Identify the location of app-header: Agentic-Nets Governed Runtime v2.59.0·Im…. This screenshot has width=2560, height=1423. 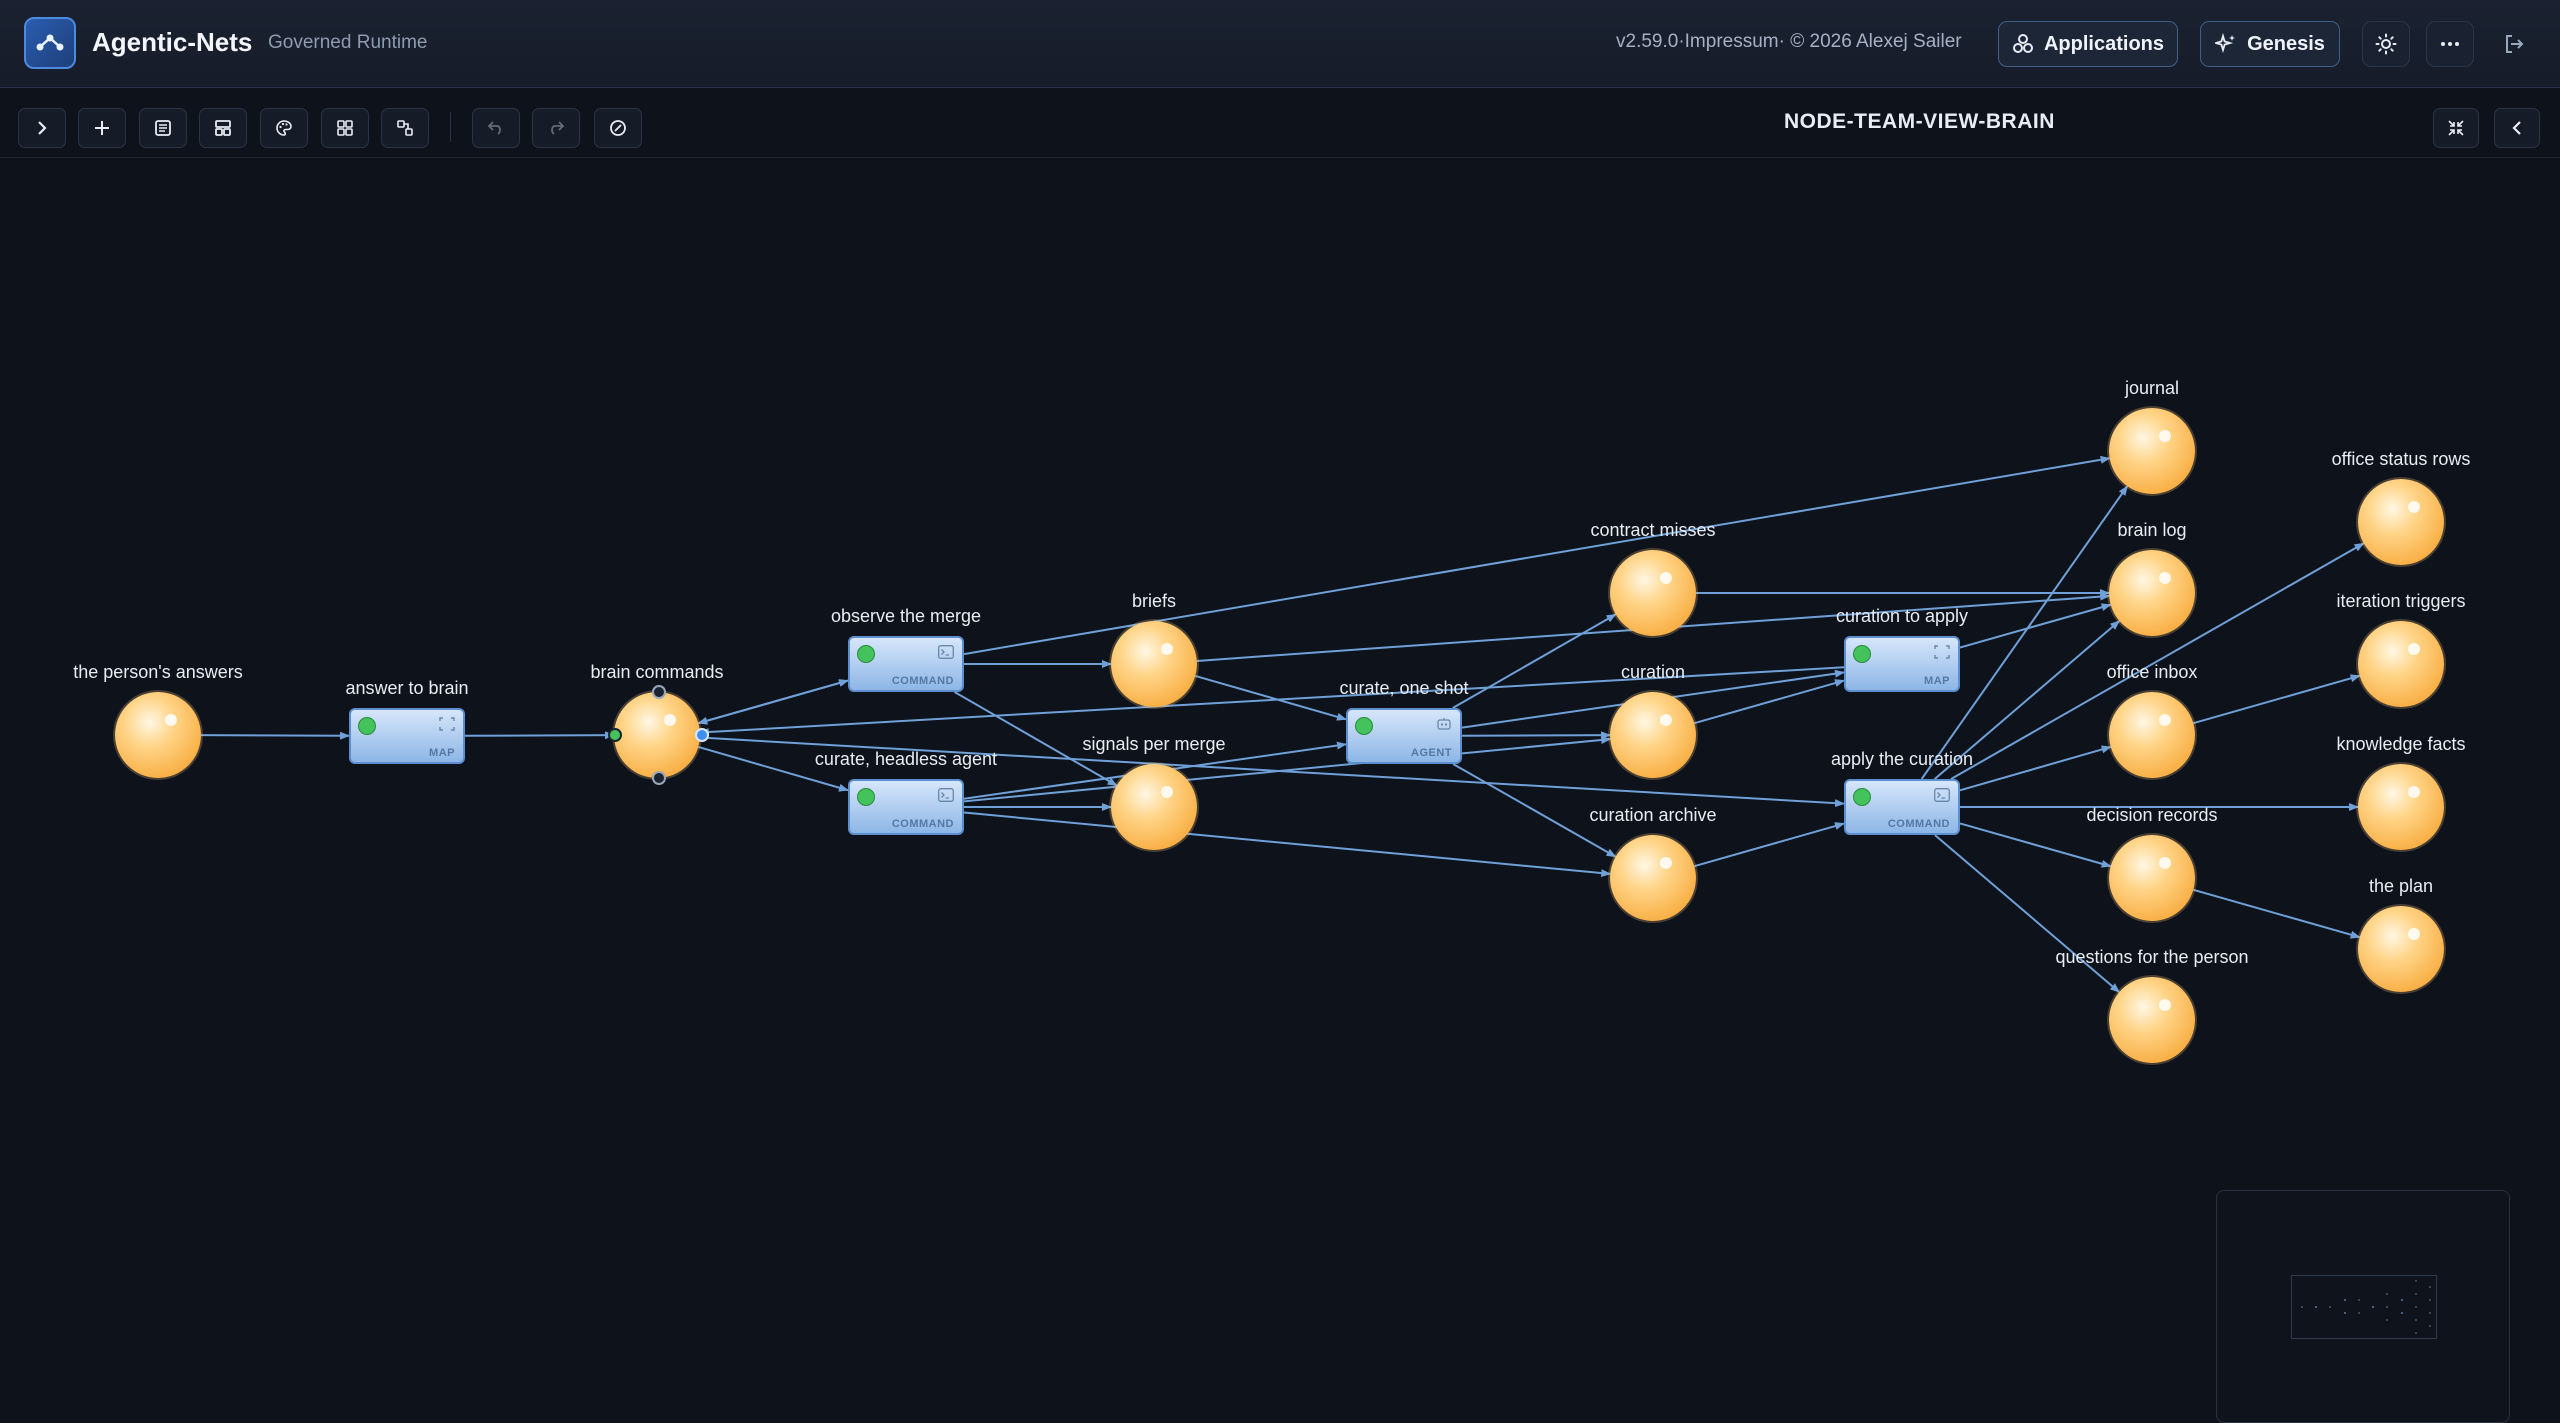
(1280, 44).